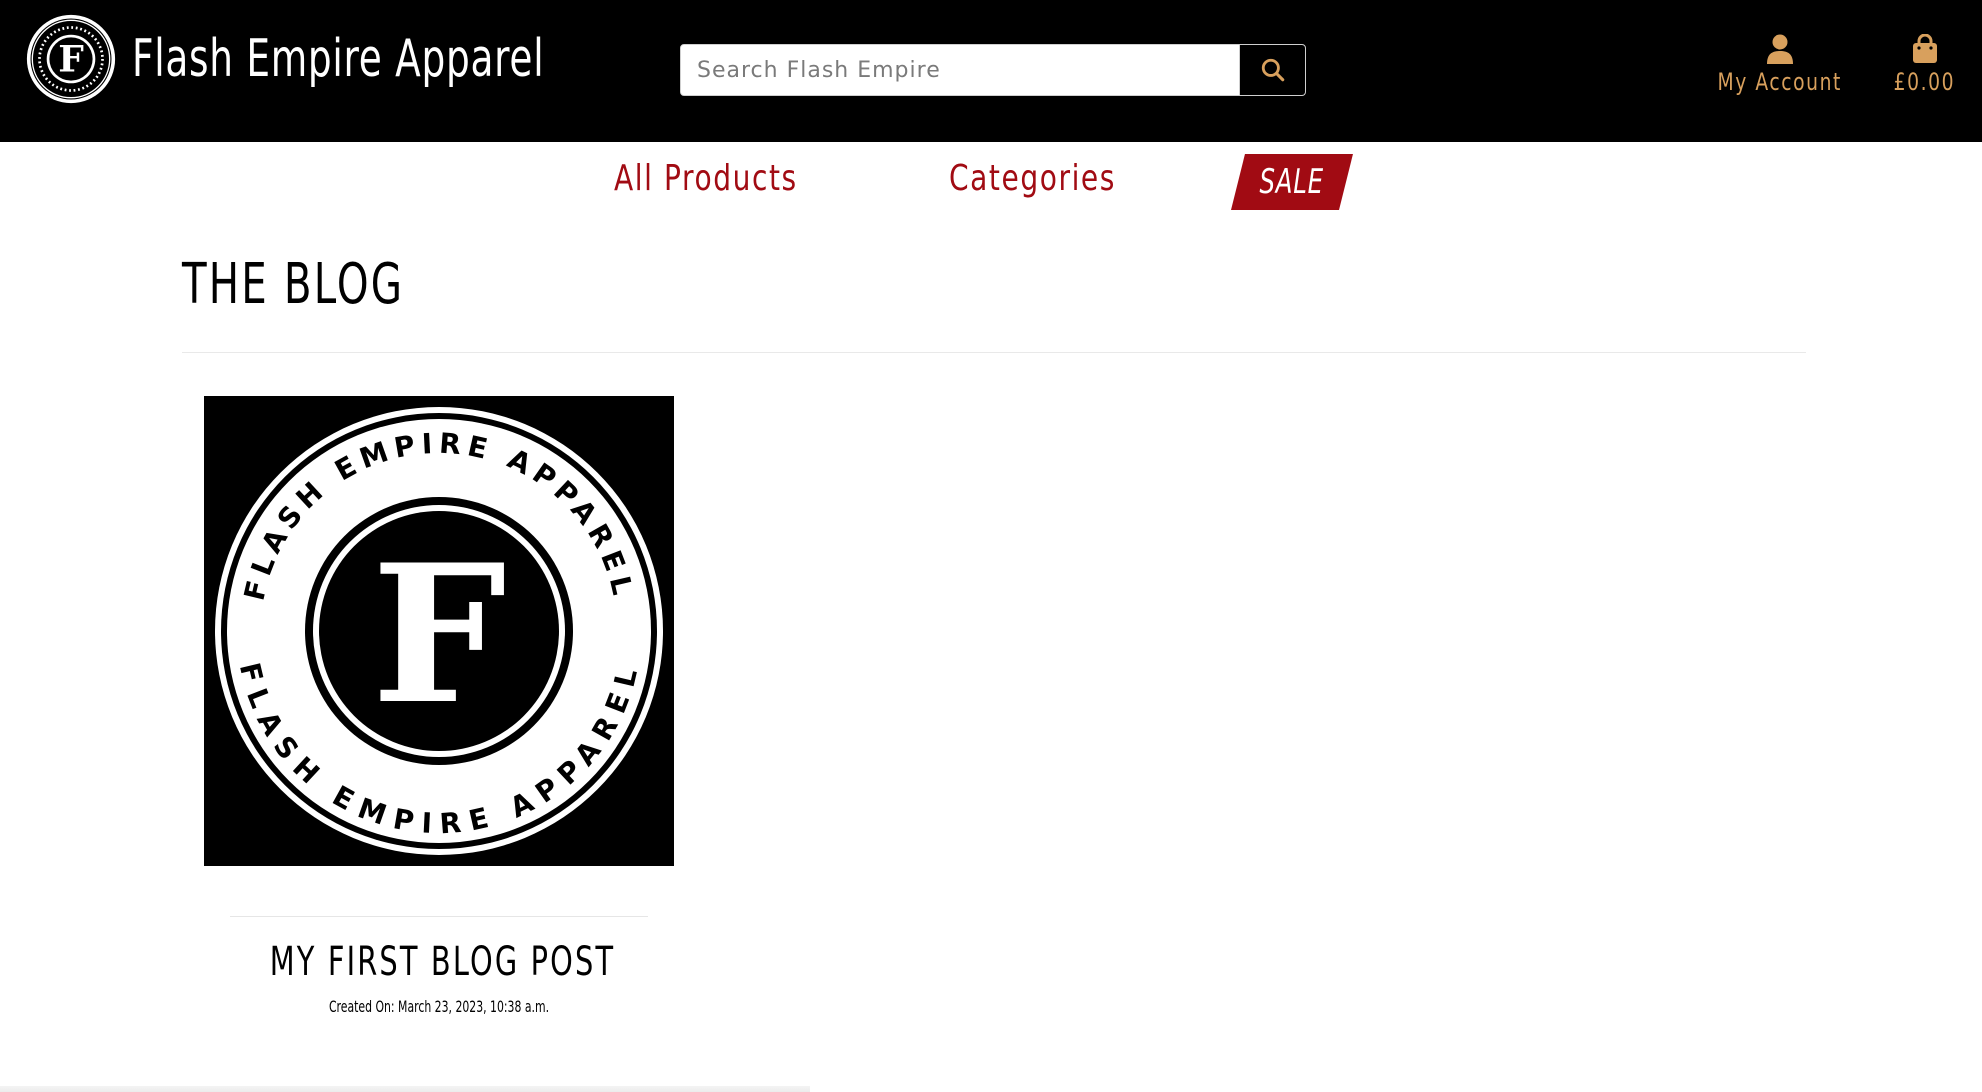 The width and height of the screenshot is (1982, 1092). What do you see at coordinates (1779, 82) in the screenshot?
I see `my-account-label: My Account` at bounding box center [1779, 82].